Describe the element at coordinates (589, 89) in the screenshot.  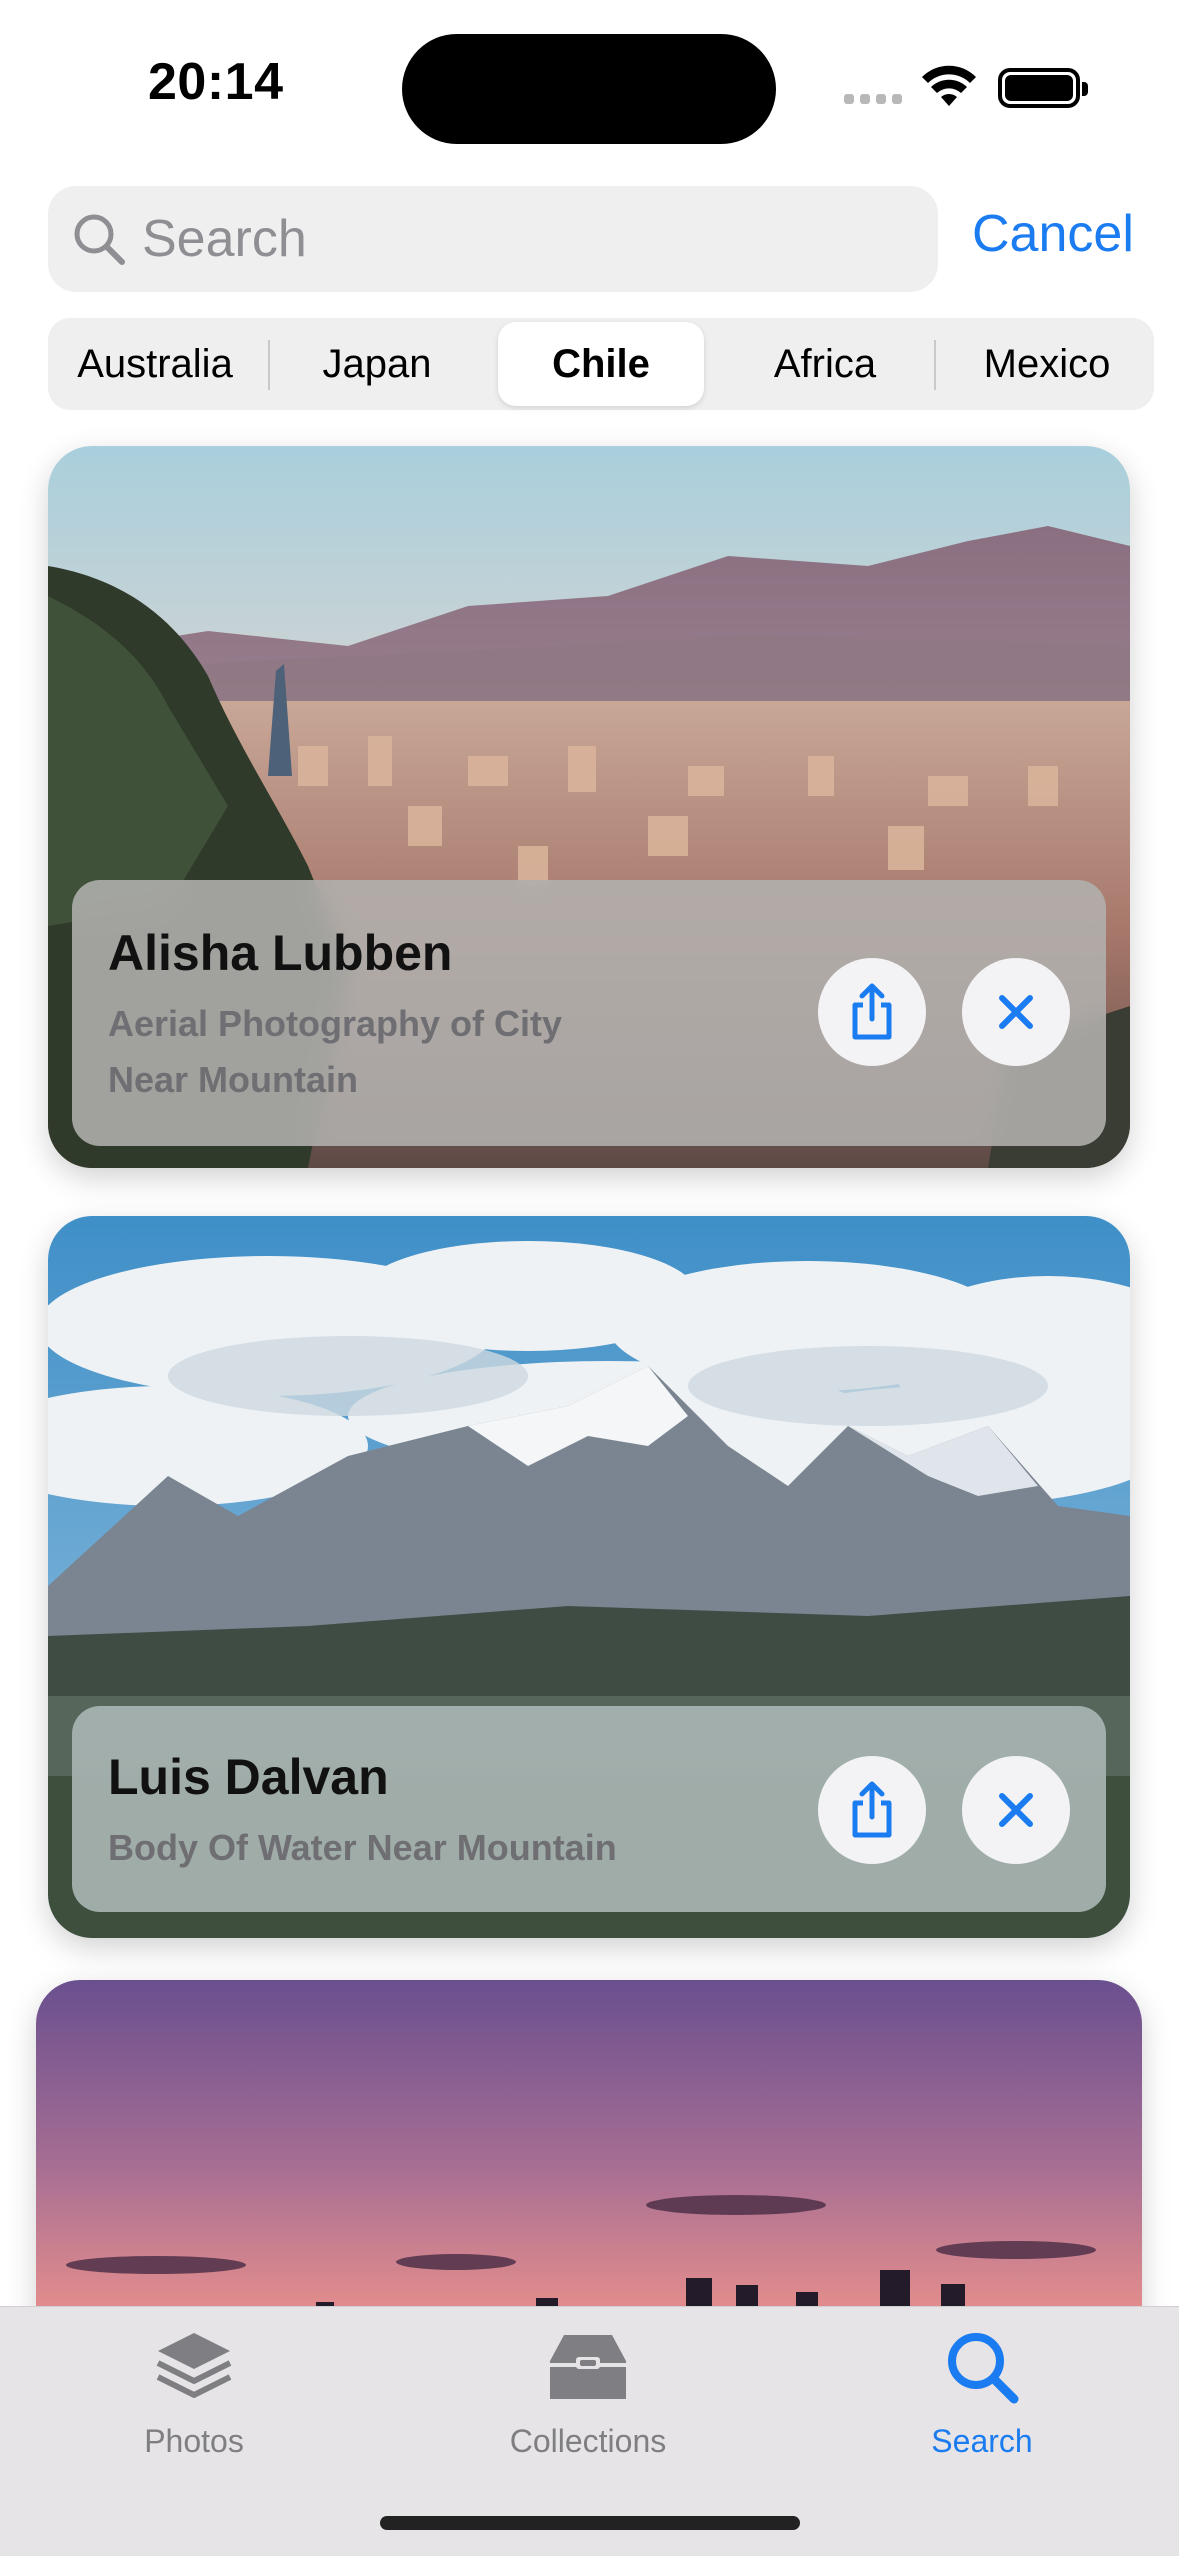
I see `dynamic-island` at that location.